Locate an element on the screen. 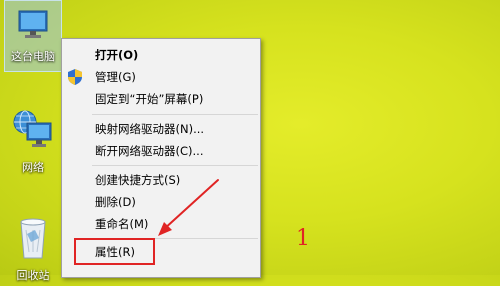 The width and height of the screenshot is (500, 286). annotation-number: 1 is located at coordinates (303, 238).